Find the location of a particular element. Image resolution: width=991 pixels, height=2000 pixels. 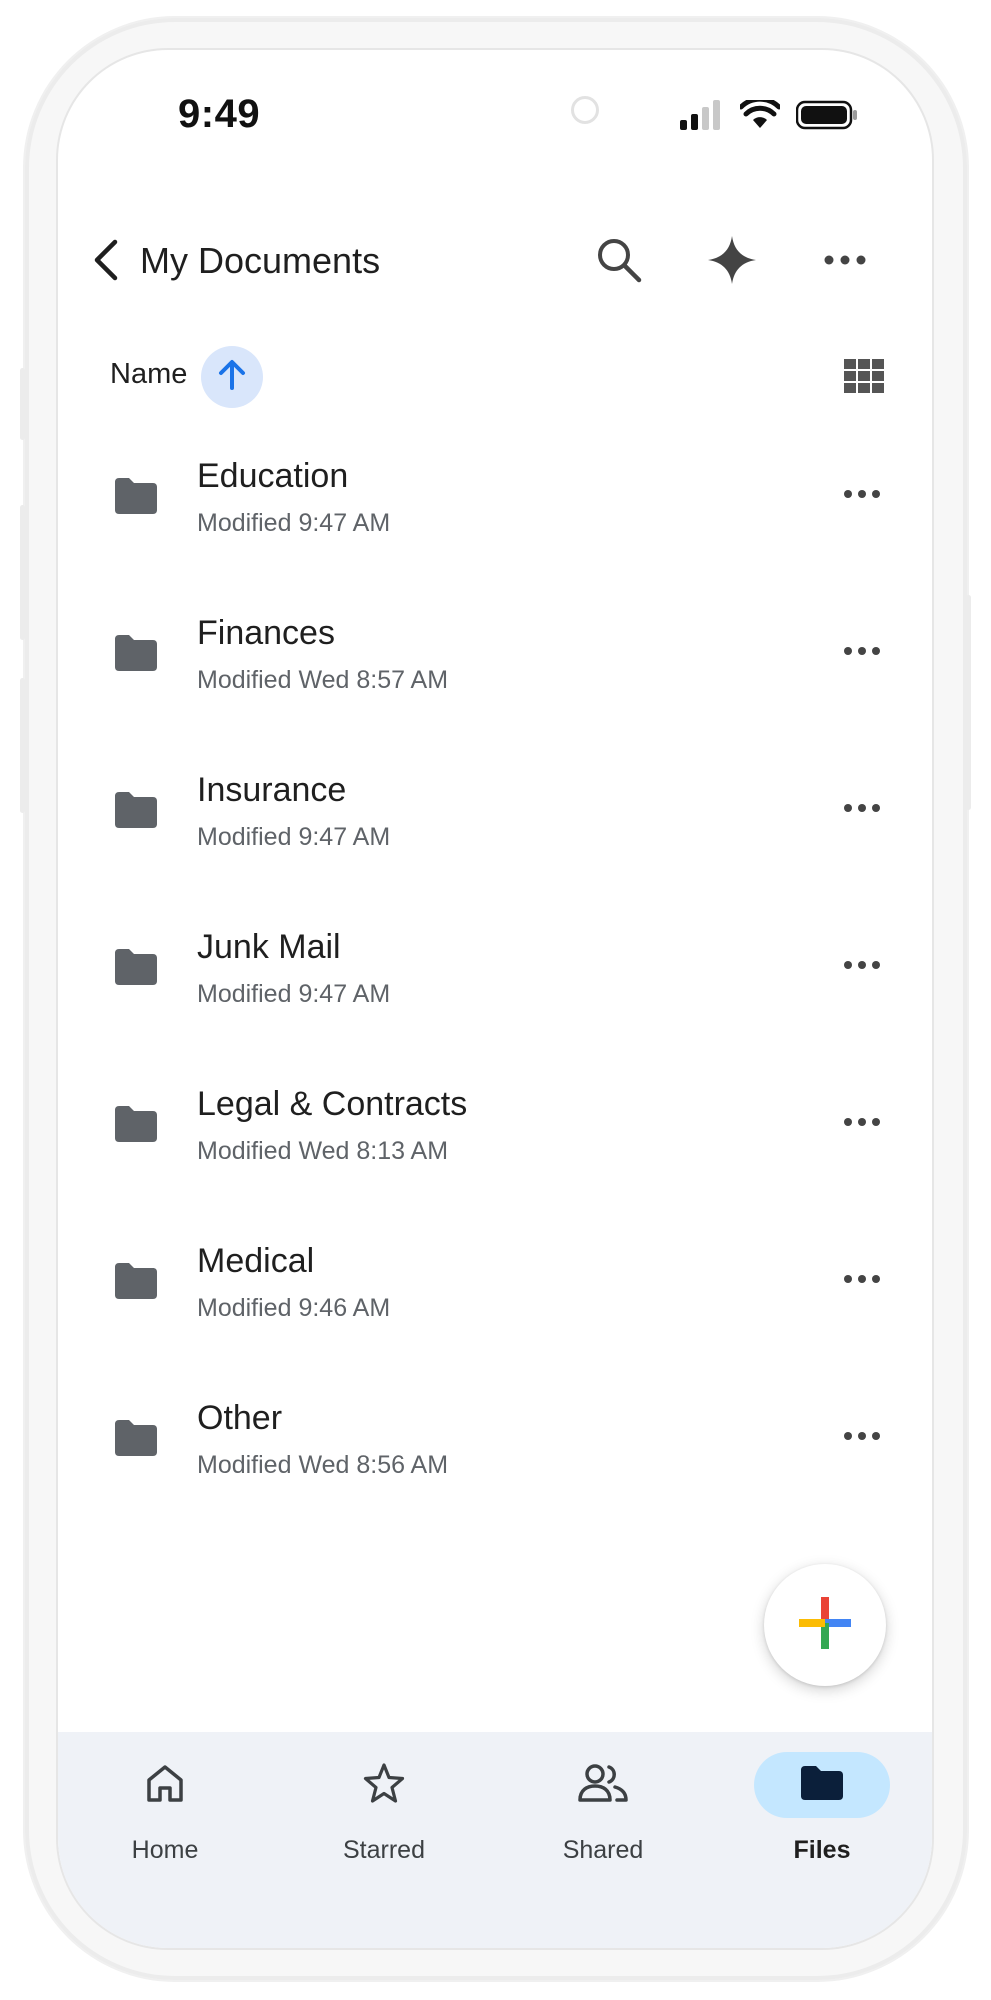

status-icons is located at coordinates (769, 115).